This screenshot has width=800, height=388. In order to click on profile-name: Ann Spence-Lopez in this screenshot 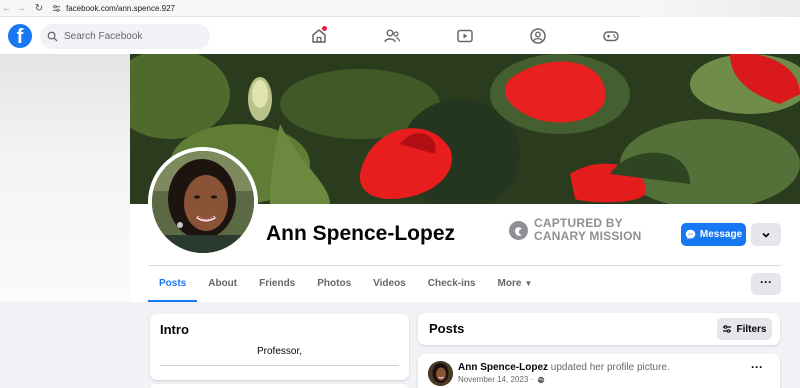, I will do `click(361, 233)`.